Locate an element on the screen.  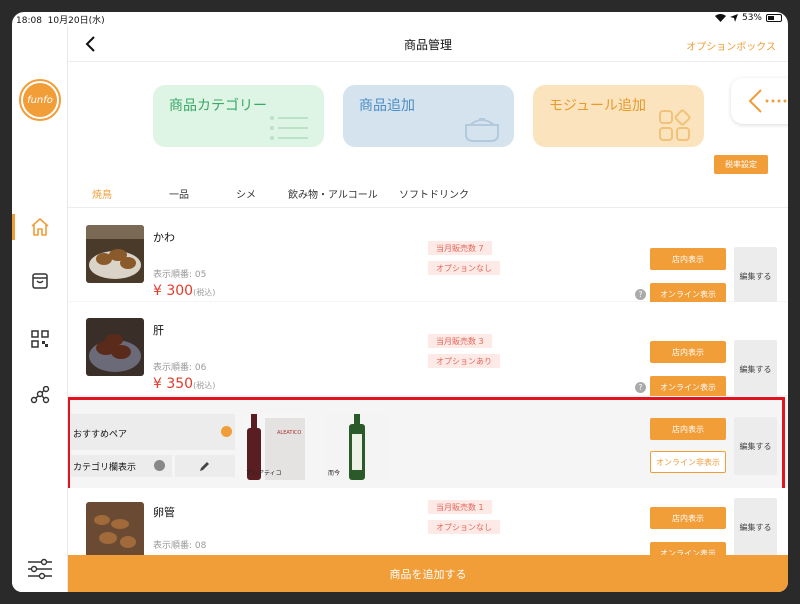
network-icon is located at coordinates (40, 395).